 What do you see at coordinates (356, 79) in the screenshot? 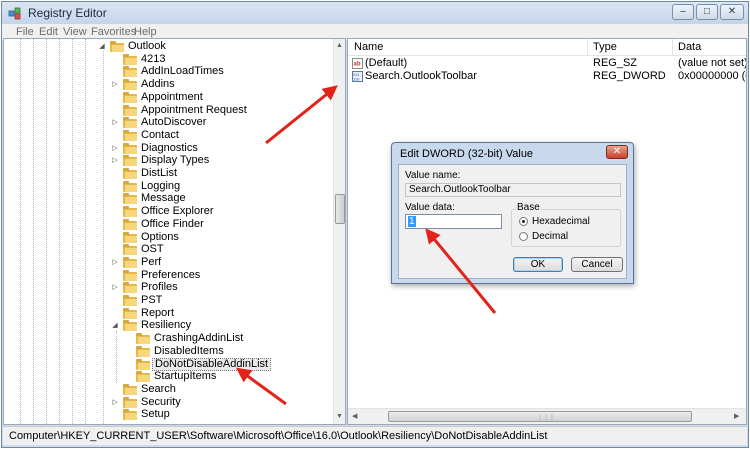
I see `svg-text: 110` at bounding box center [356, 79].